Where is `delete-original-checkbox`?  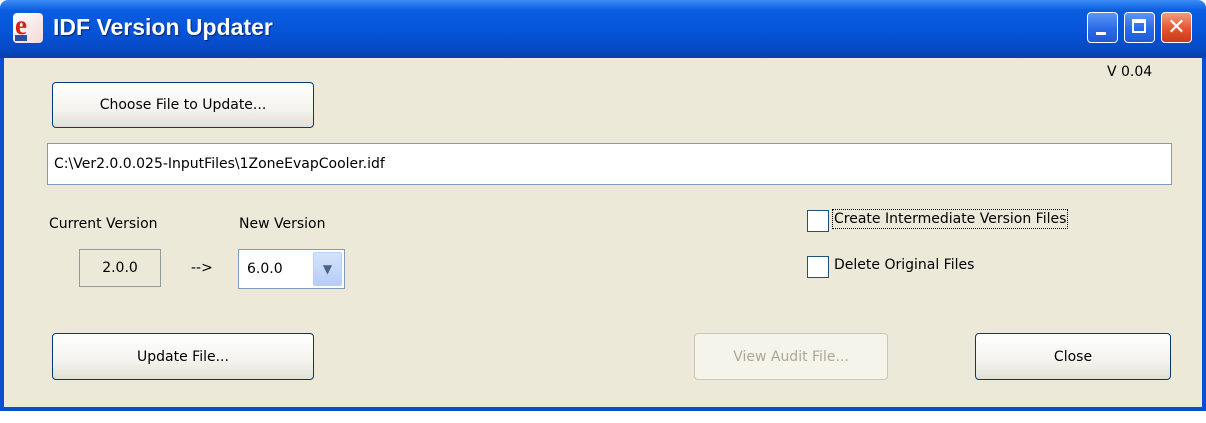 delete-original-checkbox is located at coordinates (818, 267).